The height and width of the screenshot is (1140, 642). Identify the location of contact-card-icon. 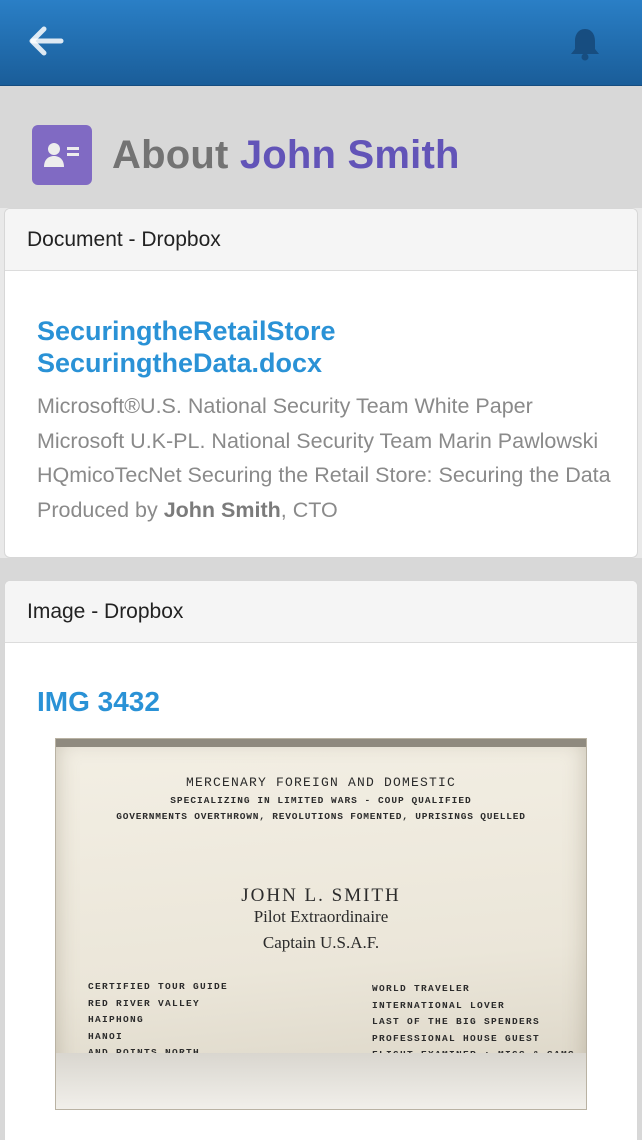
(62, 155).